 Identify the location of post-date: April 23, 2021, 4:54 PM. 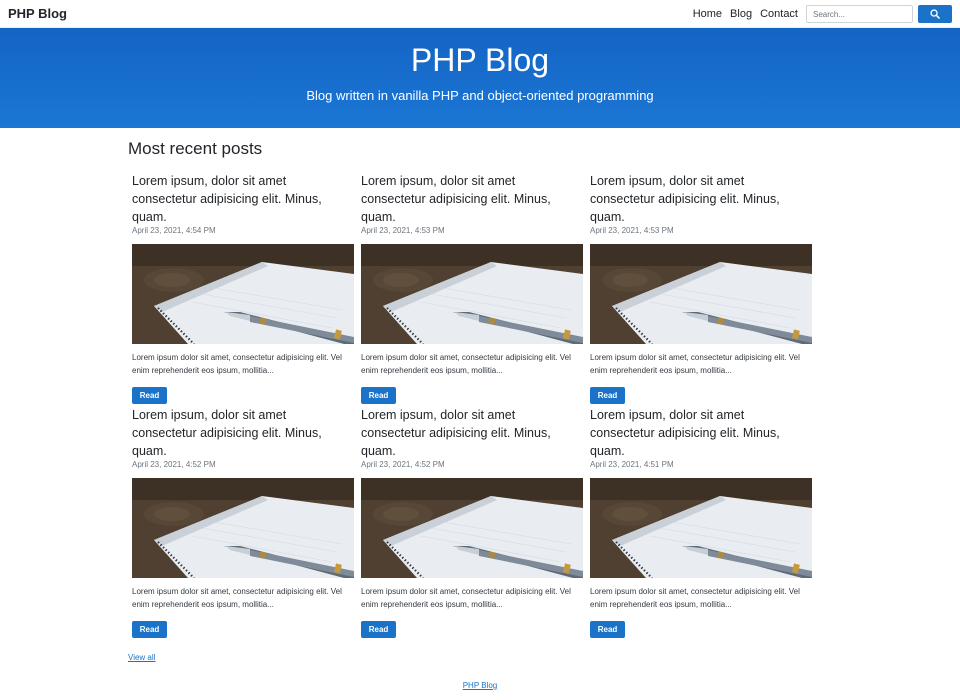
(174, 230).